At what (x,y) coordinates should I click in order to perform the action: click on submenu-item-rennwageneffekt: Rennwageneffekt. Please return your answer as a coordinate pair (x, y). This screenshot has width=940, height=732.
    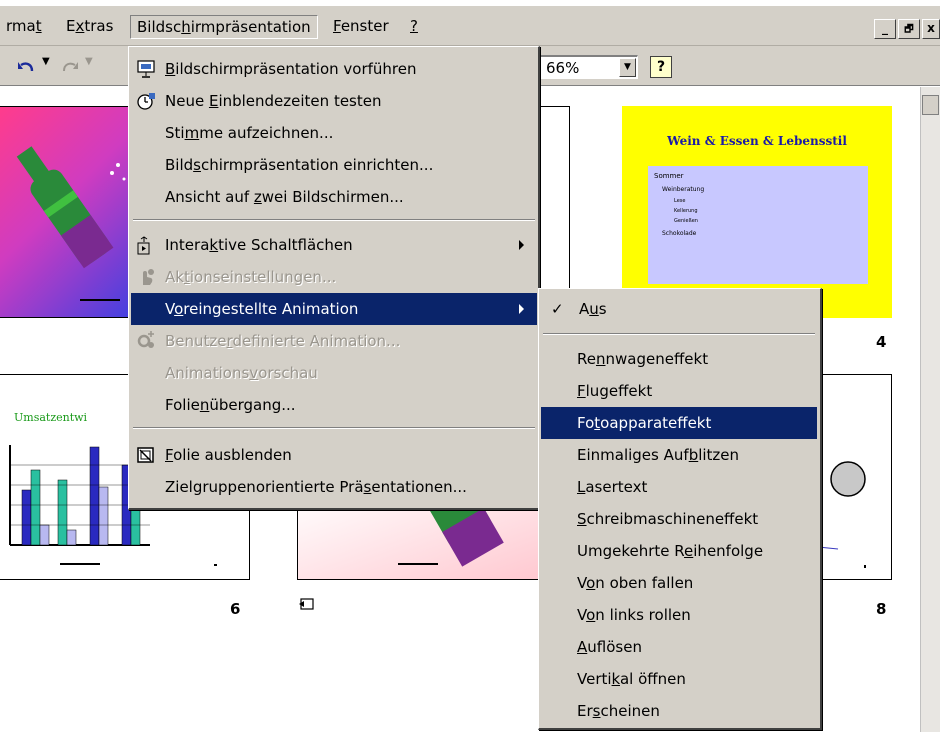
    Looking at the image, I should click on (679, 359).